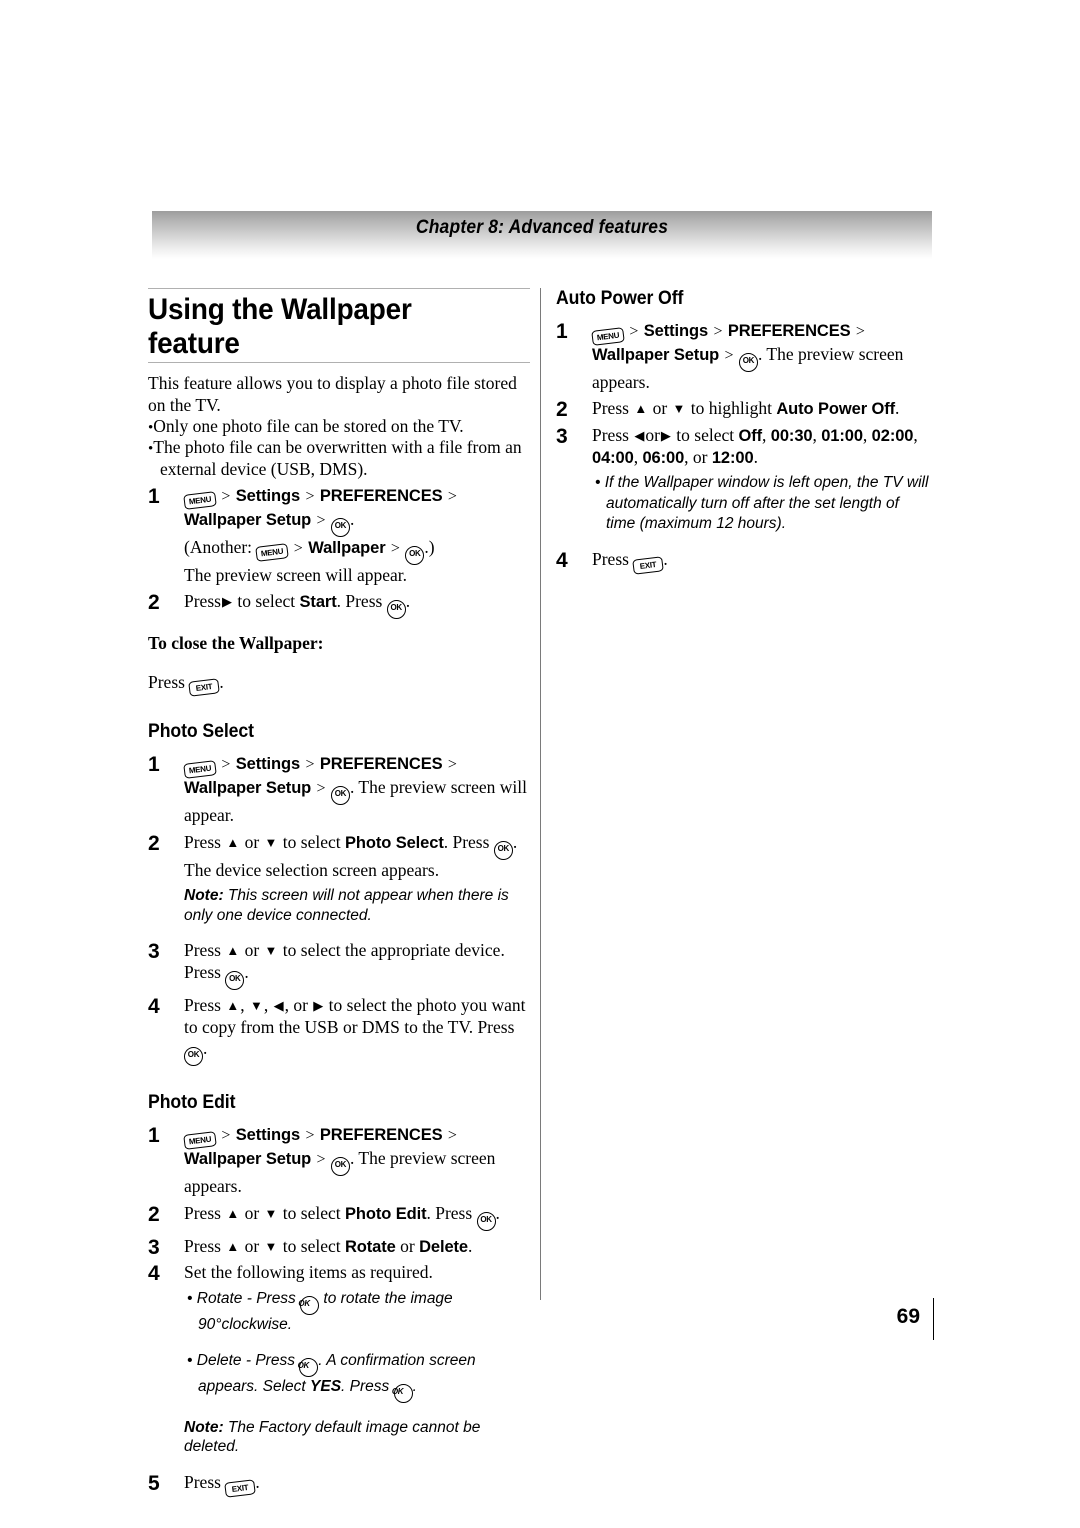  Describe the element at coordinates (443, 1246) in the screenshot. I see `menu-target: Delete` at that location.